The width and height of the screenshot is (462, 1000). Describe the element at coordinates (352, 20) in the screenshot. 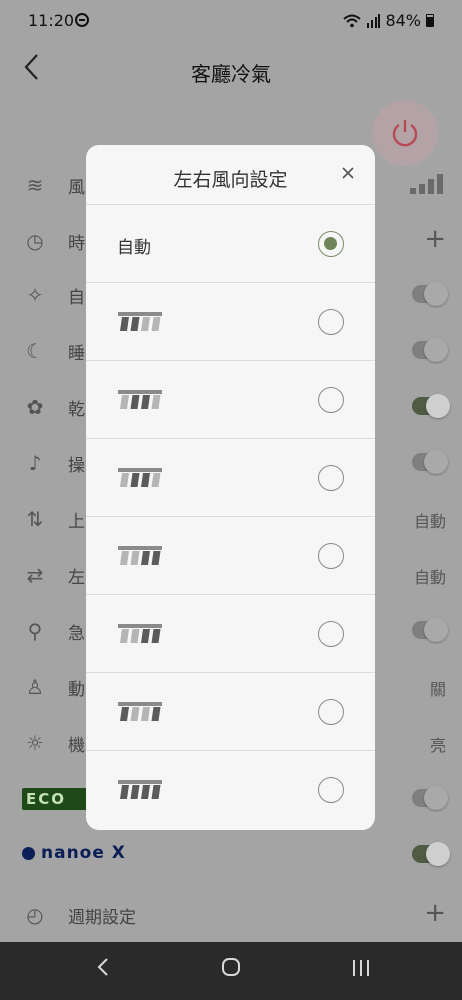

I see `wifi-icon` at that location.